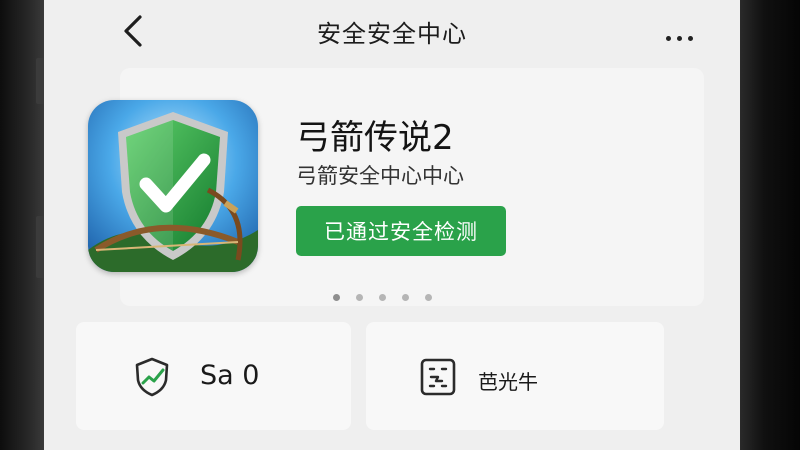 Image resolution: width=800 pixels, height=450 pixels. What do you see at coordinates (438, 377) in the screenshot?
I see `scan-frame-icon` at bounding box center [438, 377].